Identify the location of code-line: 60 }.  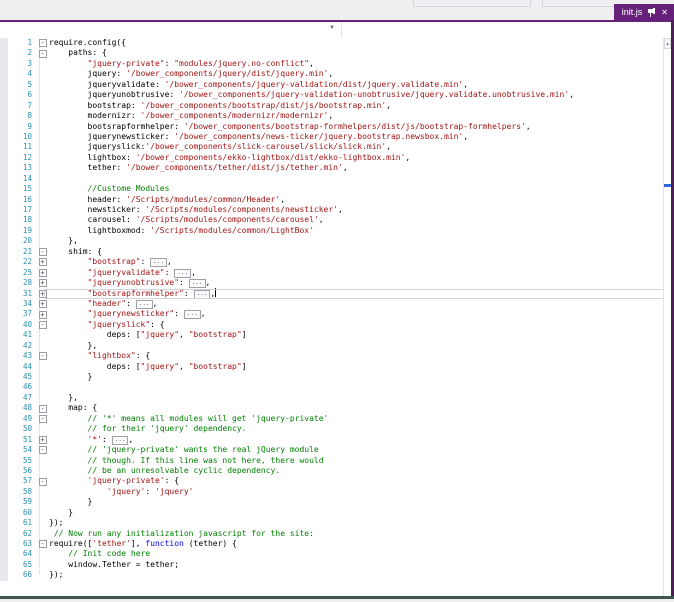
(335, 513).